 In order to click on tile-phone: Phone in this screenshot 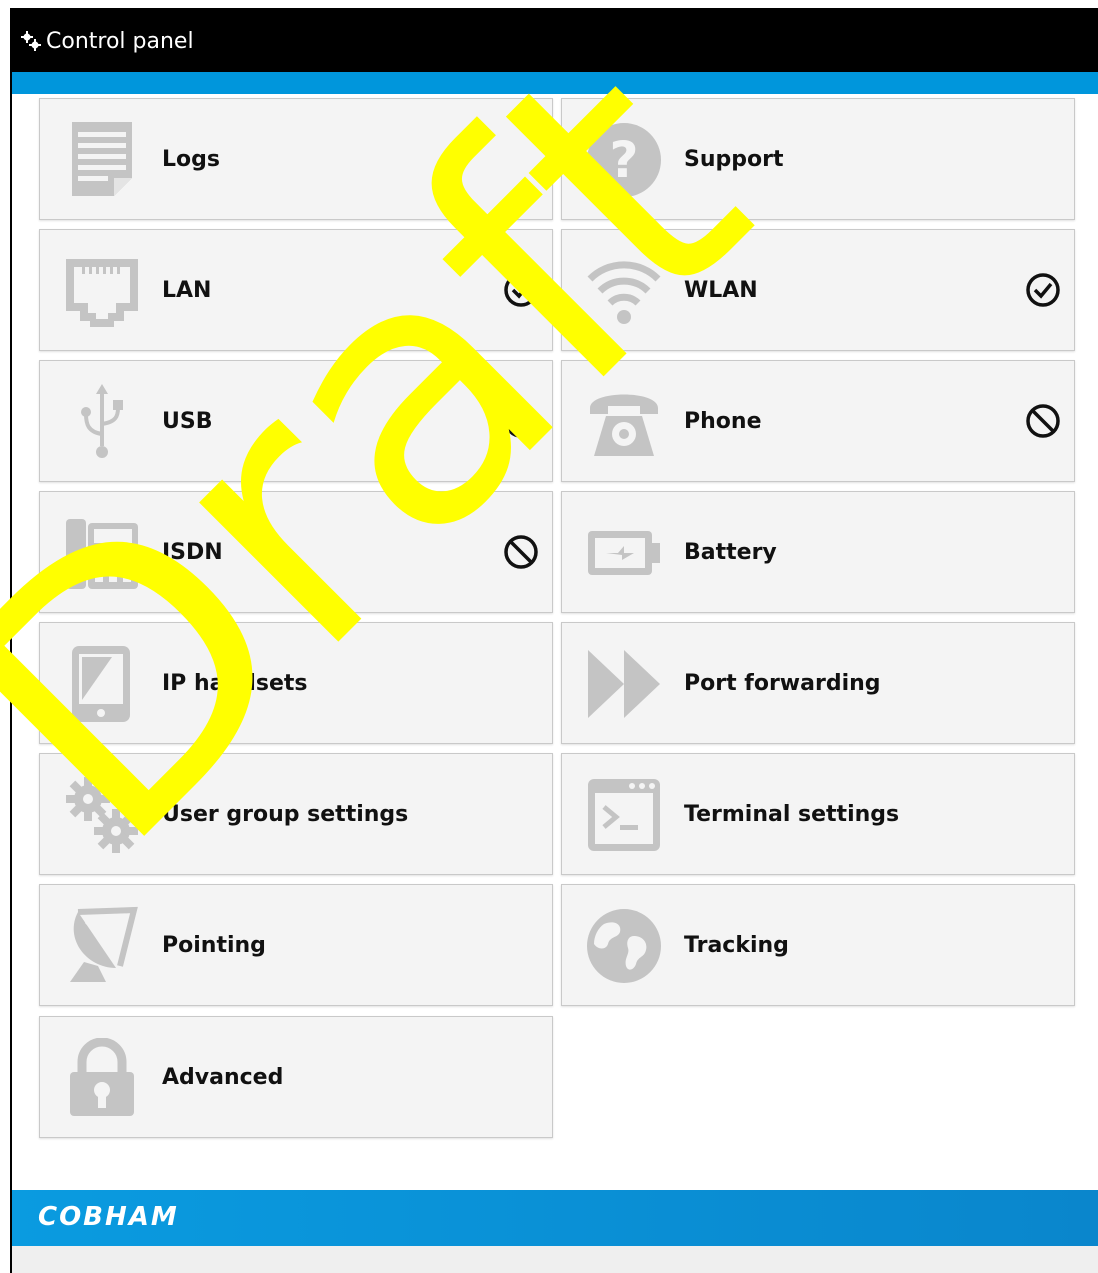, I will do `click(818, 421)`.